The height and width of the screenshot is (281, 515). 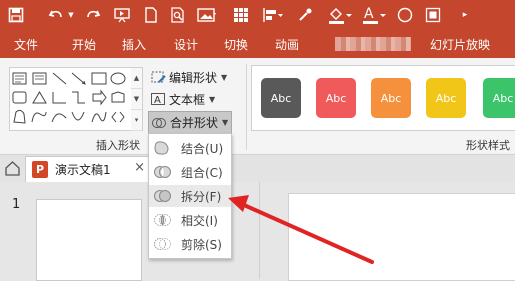 What do you see at coordinates (281, 98) in the screenshot?
I see `style-swatch-gray: Abc` at bounding box center [281, 98].